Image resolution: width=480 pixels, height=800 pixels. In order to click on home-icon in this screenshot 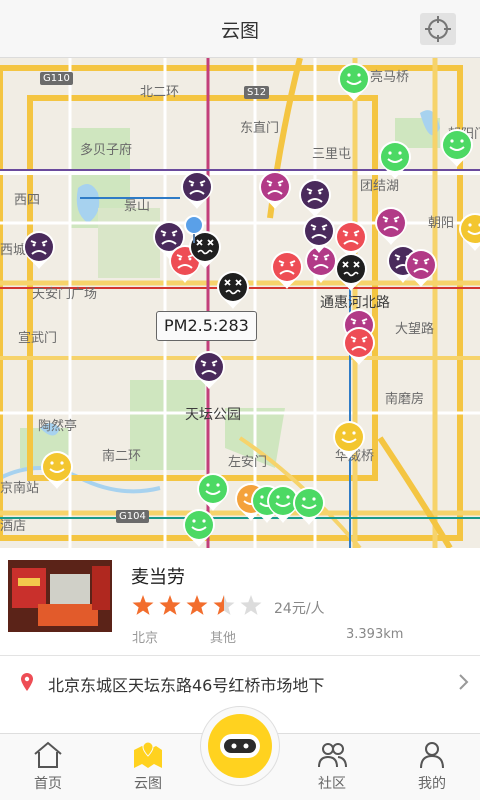, I will do `click(48, 754)`.